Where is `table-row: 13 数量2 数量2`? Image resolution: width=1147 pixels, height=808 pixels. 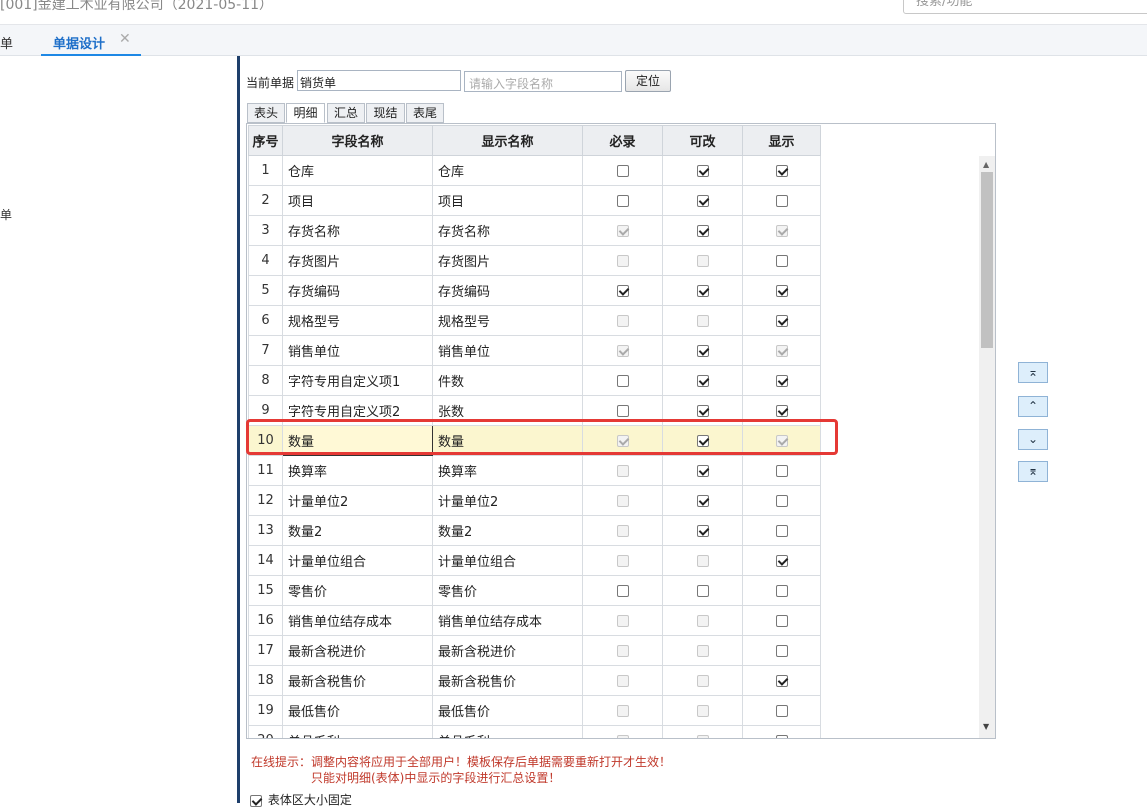 table-row: 13 数量2 数量2 is located at coordinates (534, 530).